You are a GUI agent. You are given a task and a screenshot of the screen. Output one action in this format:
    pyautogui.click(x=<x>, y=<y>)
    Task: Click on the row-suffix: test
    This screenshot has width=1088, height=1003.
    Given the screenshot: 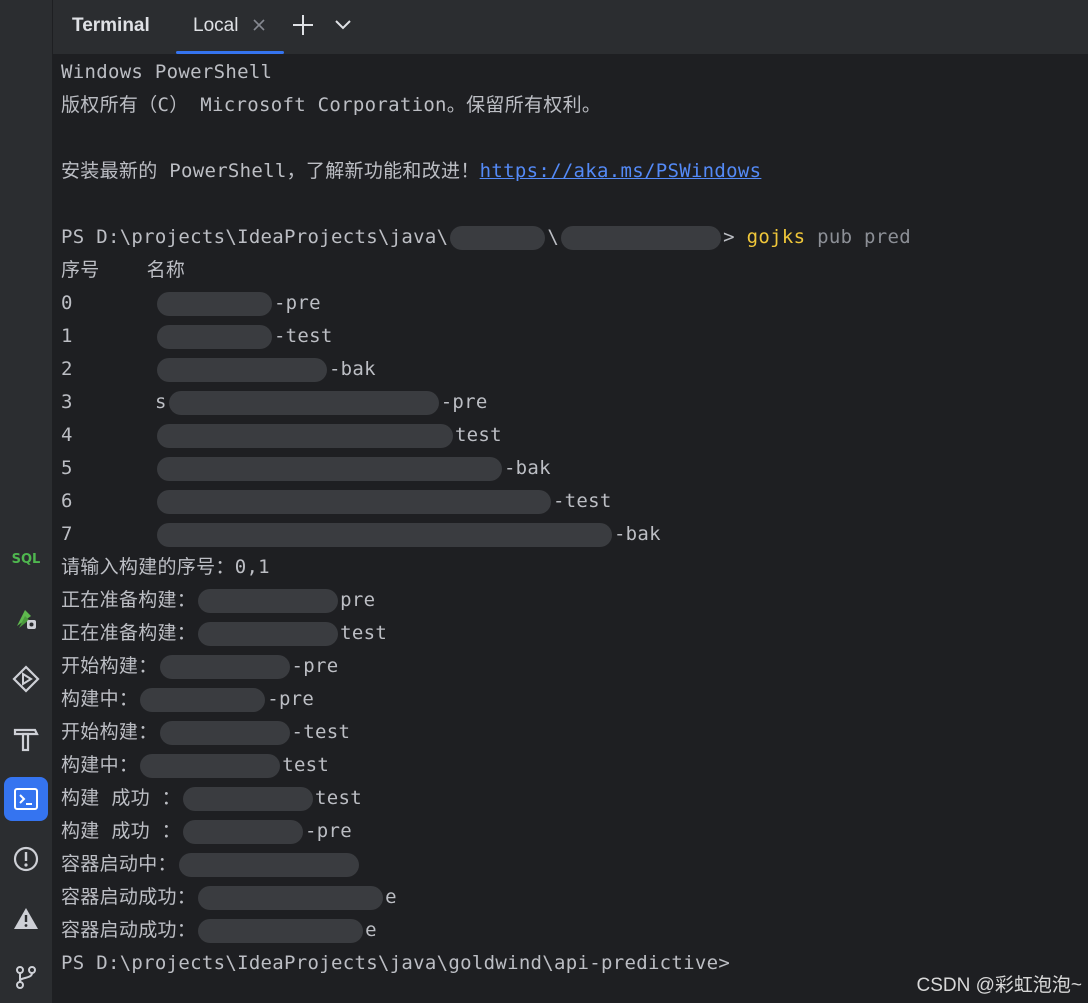 What is the action you would take?
    pyautogui.click(x=478, y=435)
    